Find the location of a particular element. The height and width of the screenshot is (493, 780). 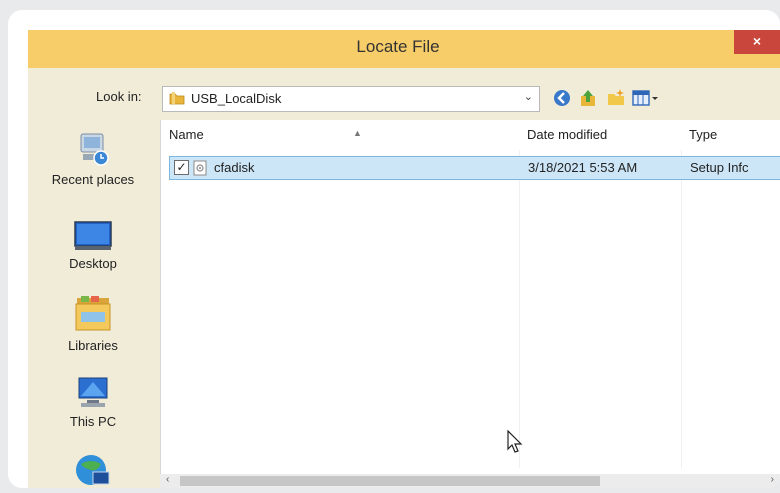

place-libraries: Libraries is located at coordinates (93, 323).